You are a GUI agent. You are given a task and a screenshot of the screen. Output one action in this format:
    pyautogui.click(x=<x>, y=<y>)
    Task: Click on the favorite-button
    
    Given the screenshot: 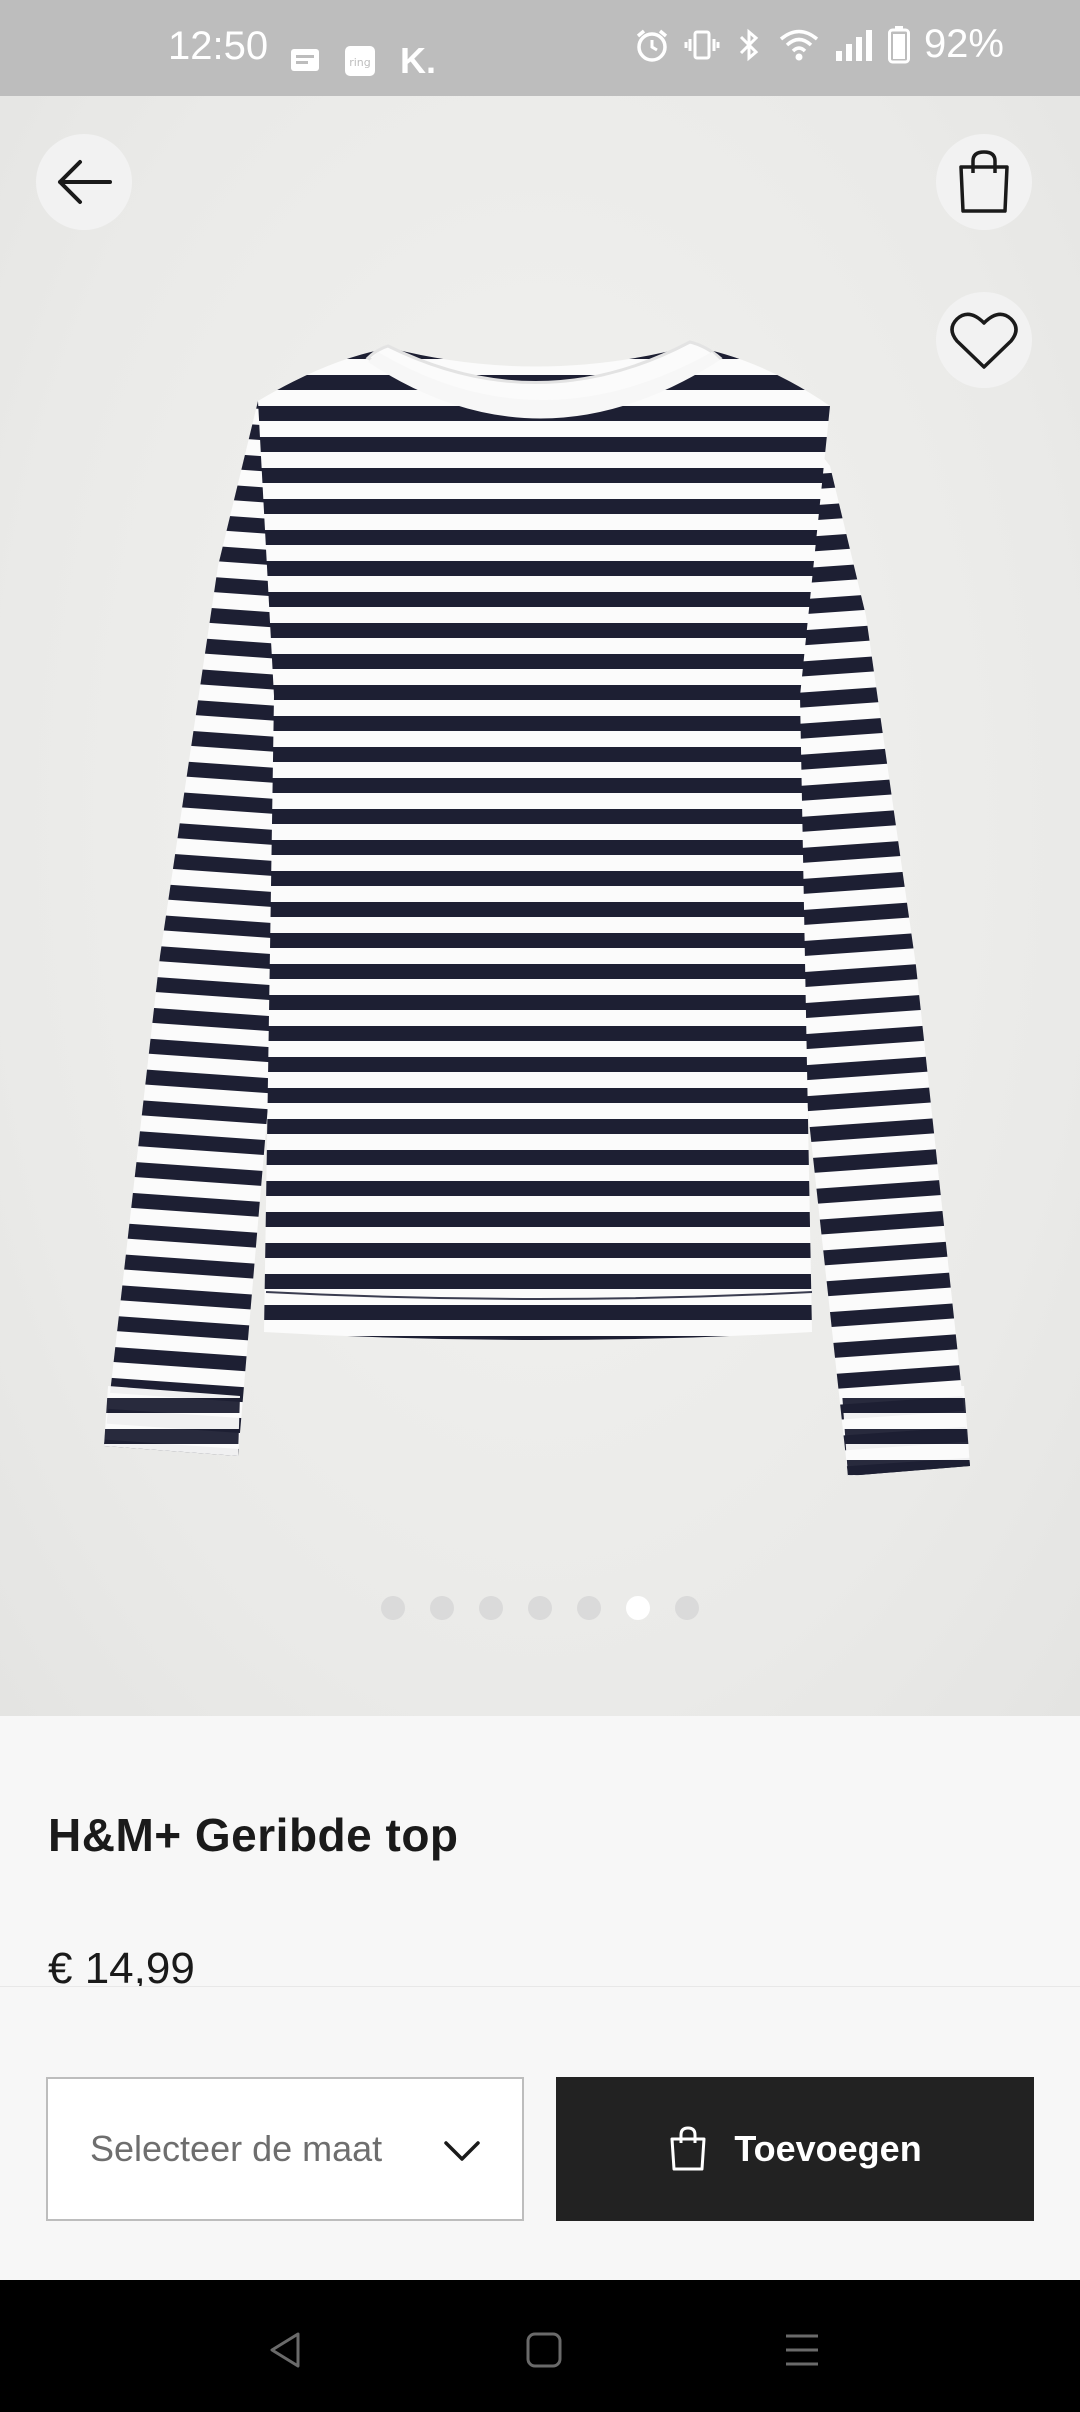 What is the action you would take?
    pyautogui.click(x=984, y=340)
    